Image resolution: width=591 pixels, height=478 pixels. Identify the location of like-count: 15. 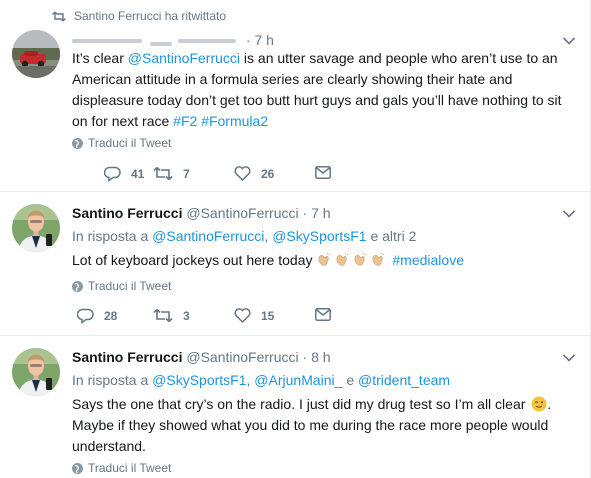
(268, 315).